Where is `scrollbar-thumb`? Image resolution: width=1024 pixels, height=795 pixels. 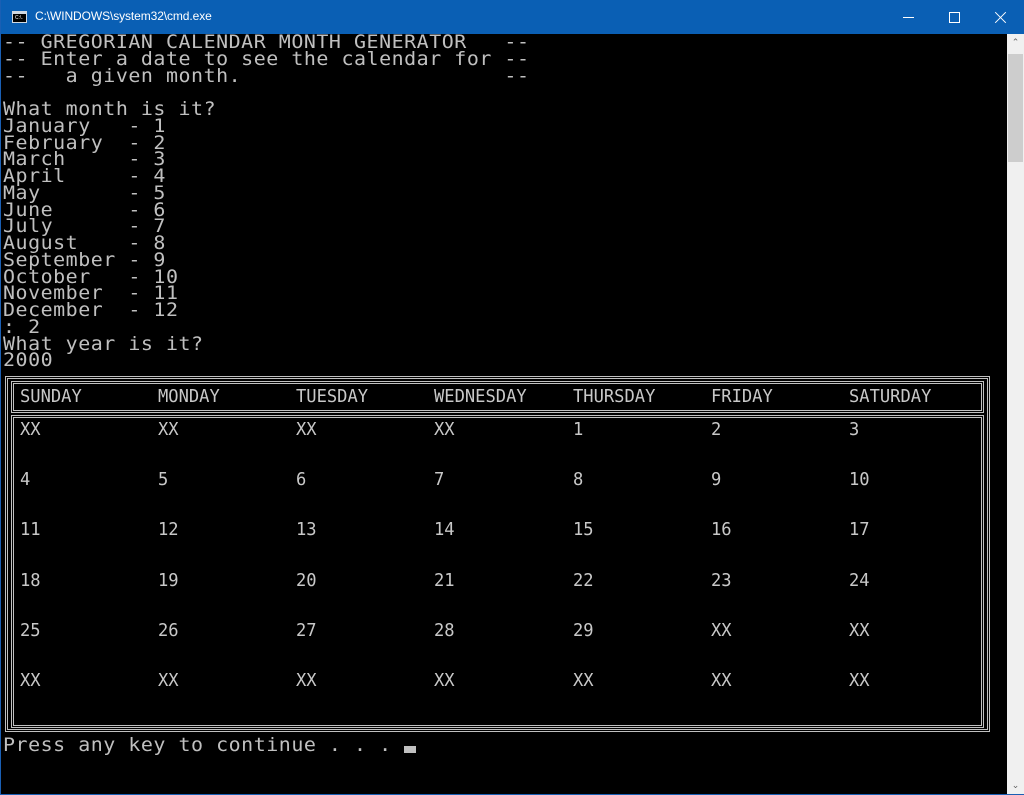
scrollbar-thumb is located at coordinates (1015, 108).